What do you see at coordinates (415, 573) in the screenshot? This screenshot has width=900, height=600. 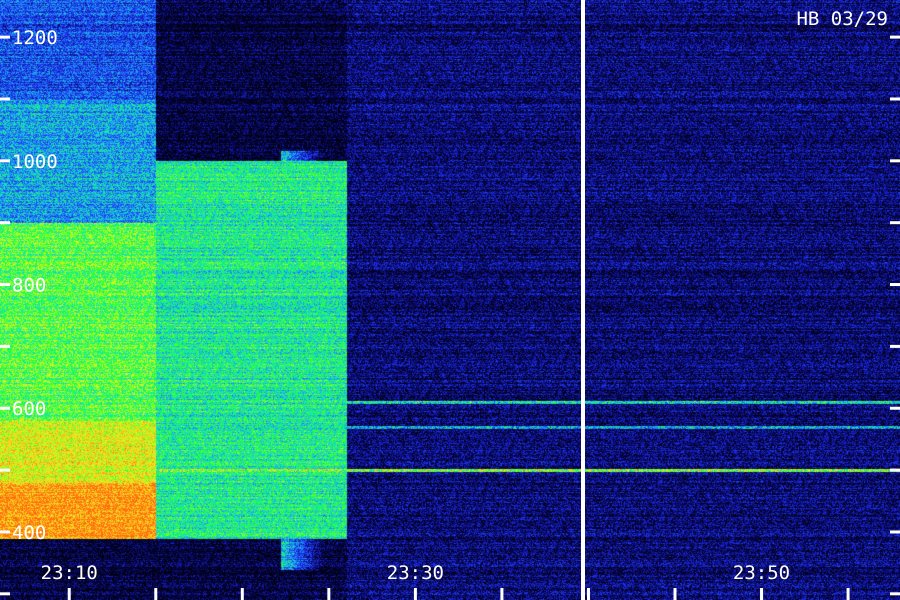 I see `x-tick-label: 23:30` at bounding box center [415, 573].